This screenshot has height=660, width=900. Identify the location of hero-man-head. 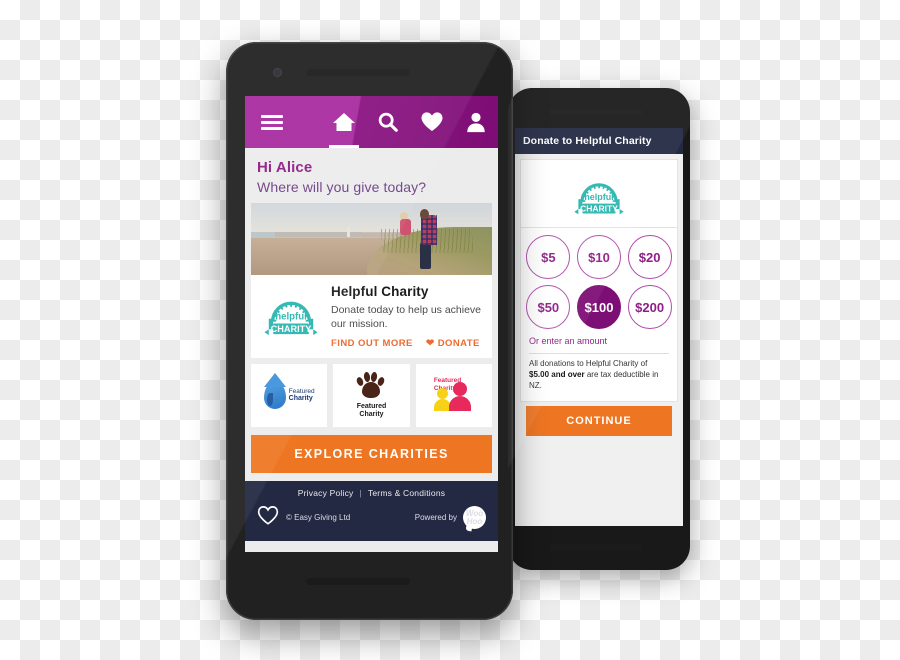
(425, 213).